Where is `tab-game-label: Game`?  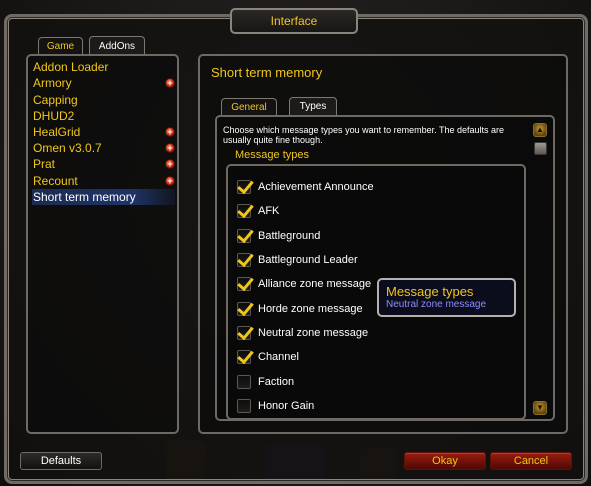 tab-game-label: Game is located at coordinates (60, 46).